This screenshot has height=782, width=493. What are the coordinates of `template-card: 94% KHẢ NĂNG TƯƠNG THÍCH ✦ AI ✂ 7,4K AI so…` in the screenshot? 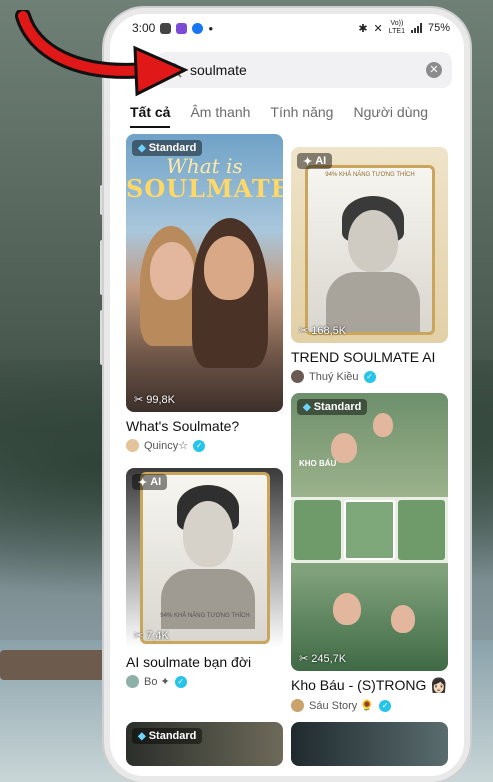 It's located at (204, 578).